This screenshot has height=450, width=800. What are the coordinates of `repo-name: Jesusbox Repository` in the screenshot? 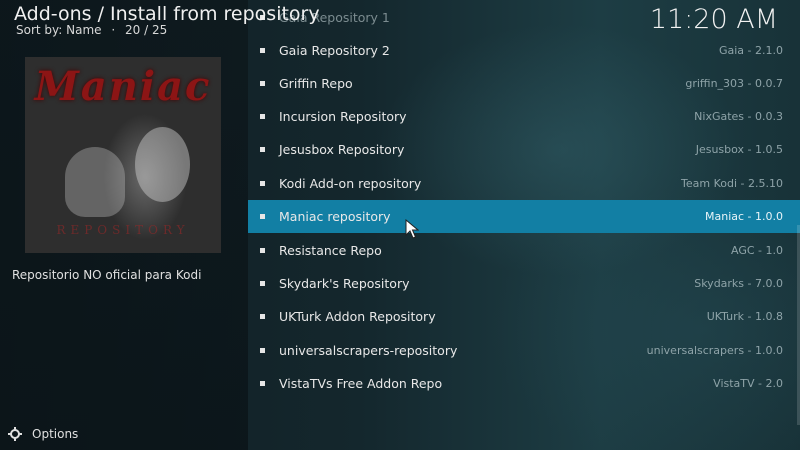 It's located at (342, 149).